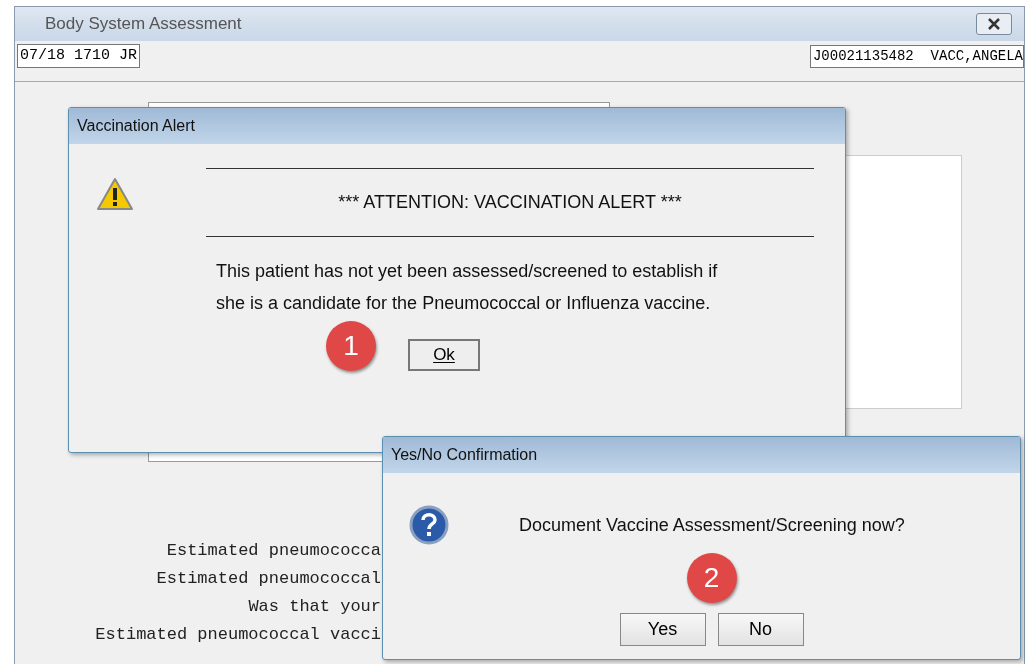 The image size is (1025, 664). Describe the element at coordinates (238, 635) in the screenshot. I see `form-label: Estimated pneumococcal vacci` at that location.